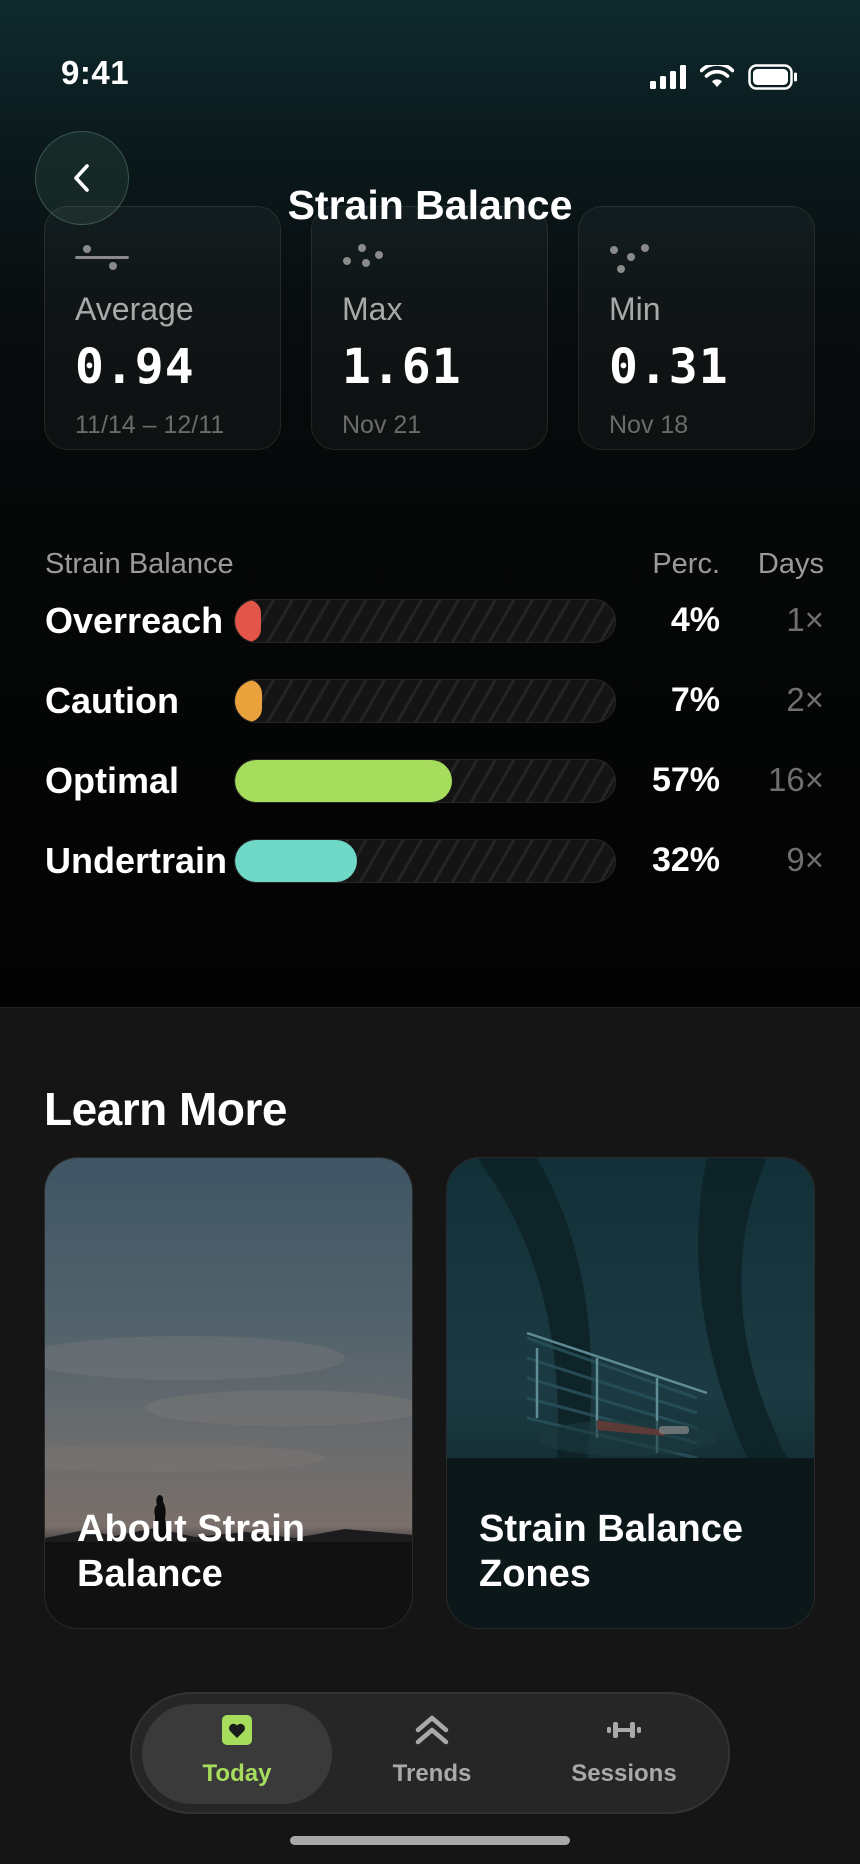 The image size is (860, 1864). Describe the element at coordinates (695, 700) in the screenshot. I see `zone-percent: 7%` at that location.